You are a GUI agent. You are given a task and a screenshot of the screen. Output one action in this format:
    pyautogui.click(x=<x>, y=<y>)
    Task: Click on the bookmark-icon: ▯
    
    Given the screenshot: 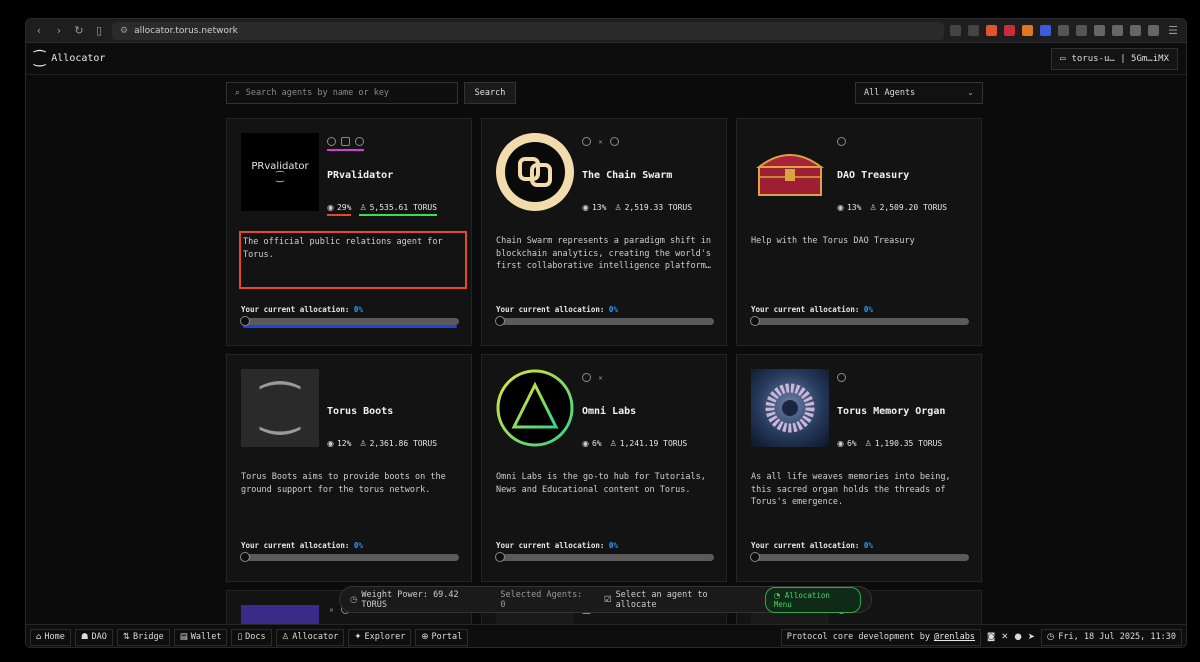 What is the action you would take?
    pyautogui.click(x=99, y=31)
    